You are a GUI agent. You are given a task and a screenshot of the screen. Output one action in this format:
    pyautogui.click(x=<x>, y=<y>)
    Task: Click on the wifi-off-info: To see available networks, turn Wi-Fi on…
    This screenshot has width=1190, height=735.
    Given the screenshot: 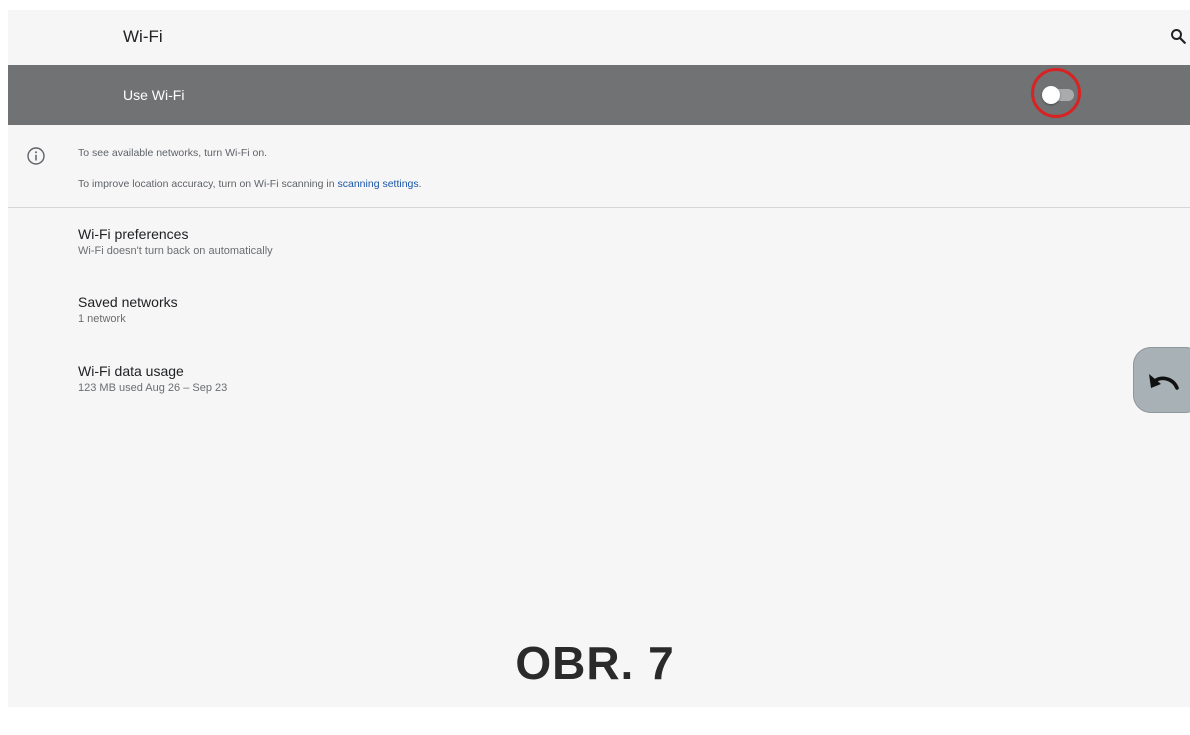 What is the action you would take?
    pyautogui.click(x=599, y=166)
    